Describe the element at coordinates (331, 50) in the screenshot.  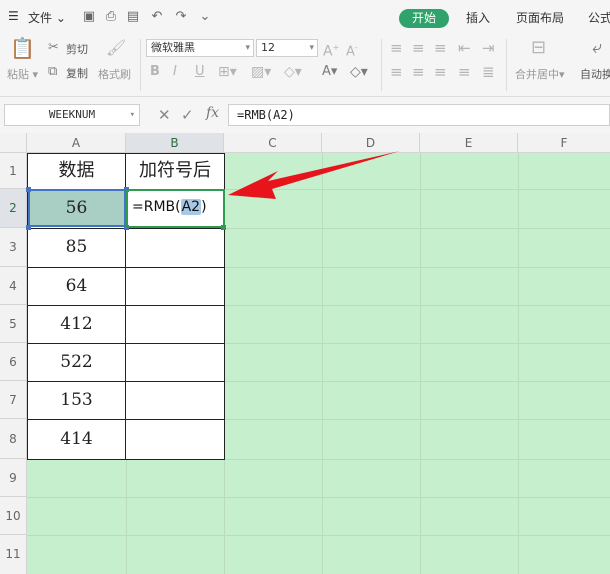
I see `increase-font-icon: A+` at that location.